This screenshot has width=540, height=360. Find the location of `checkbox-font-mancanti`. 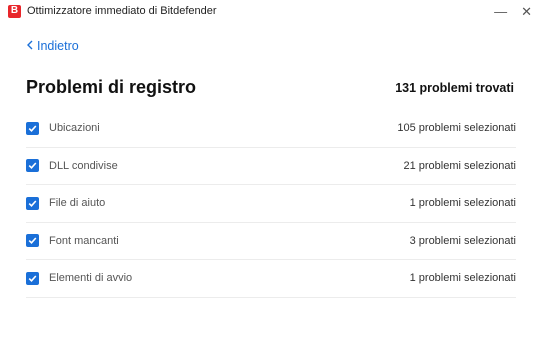

checkbox-font-mancanti is located at coordinates (32, 241).